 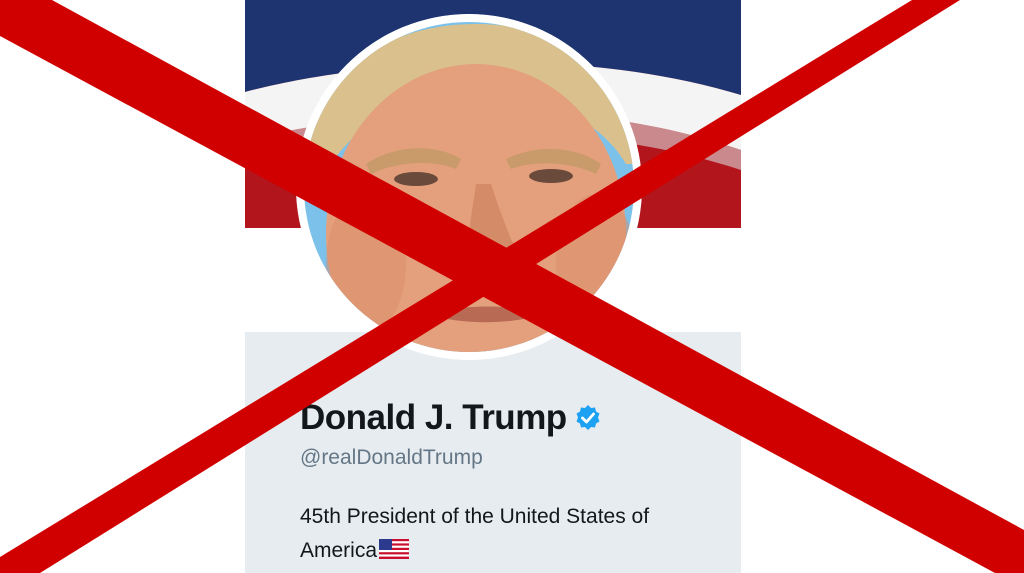 What do you see at coordinates (475, 516) in the screenshot?
I see `bio-line-1: 45th President of the United States of` at bounding box center [475, 516].